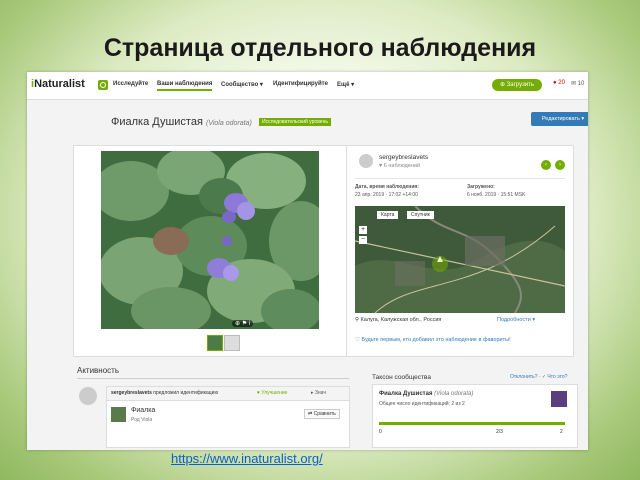 The height and width of the screenshot is (480, 640). Describe the element at coordinates (399, 166) in the screenshot. I see `observer-observation-count: ♥ 6 наблюдений` at that location.